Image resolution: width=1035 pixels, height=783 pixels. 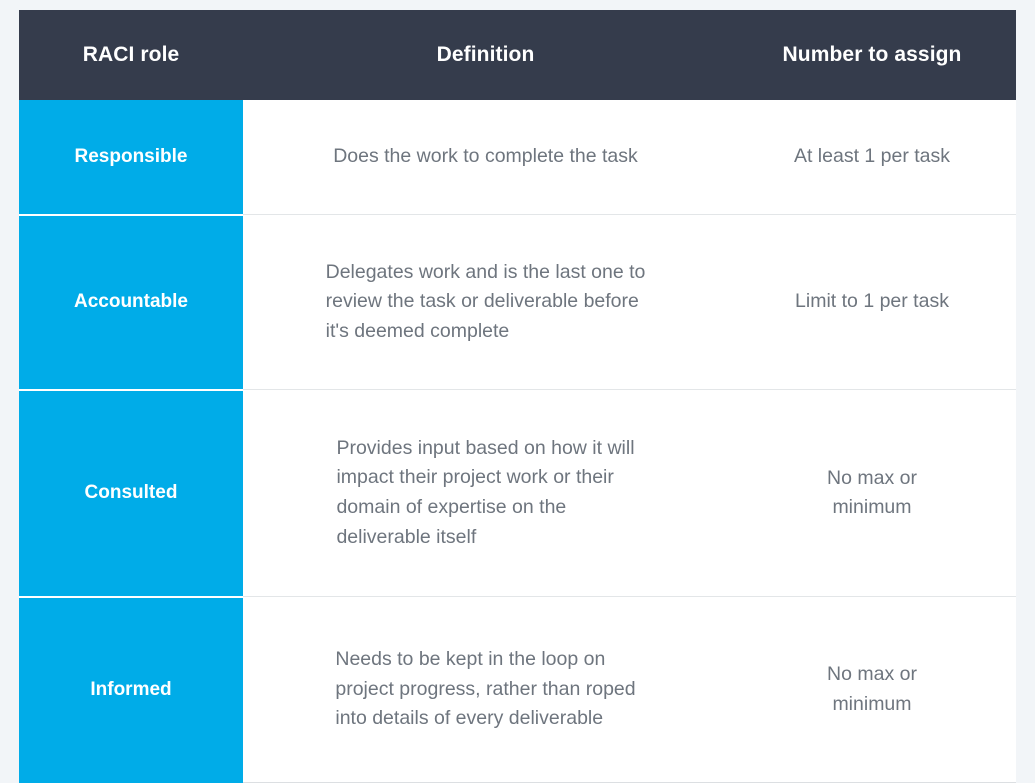 I want to click on role-cell-consulted: Consulted, so click(x=131, y=493).